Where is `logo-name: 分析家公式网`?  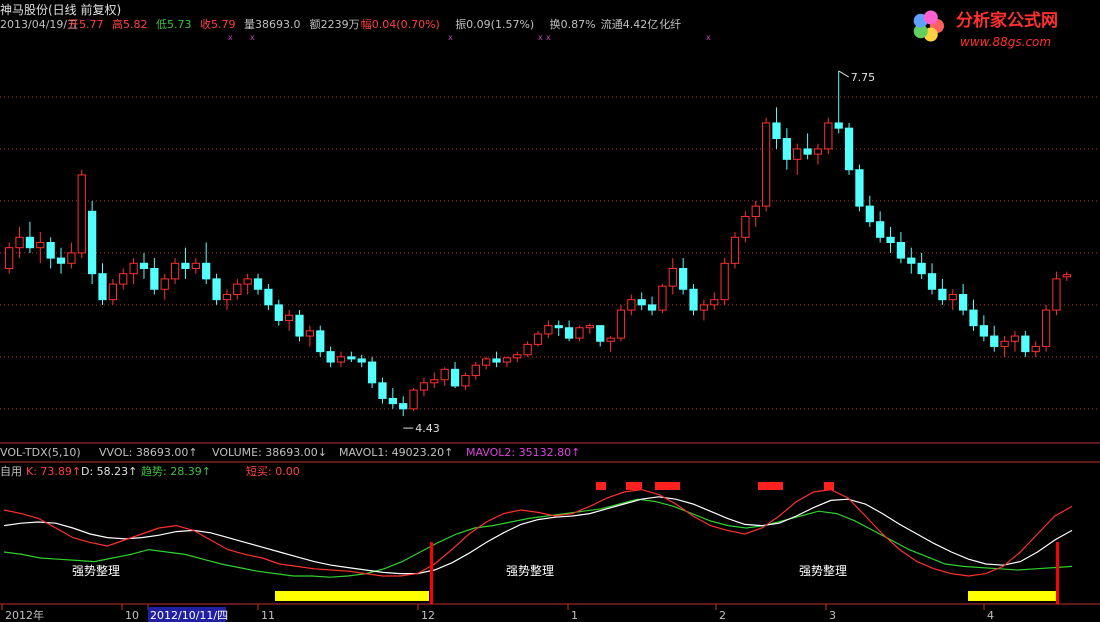
logo-name: 分析家公式网 is located at coordinates (1007, 20).